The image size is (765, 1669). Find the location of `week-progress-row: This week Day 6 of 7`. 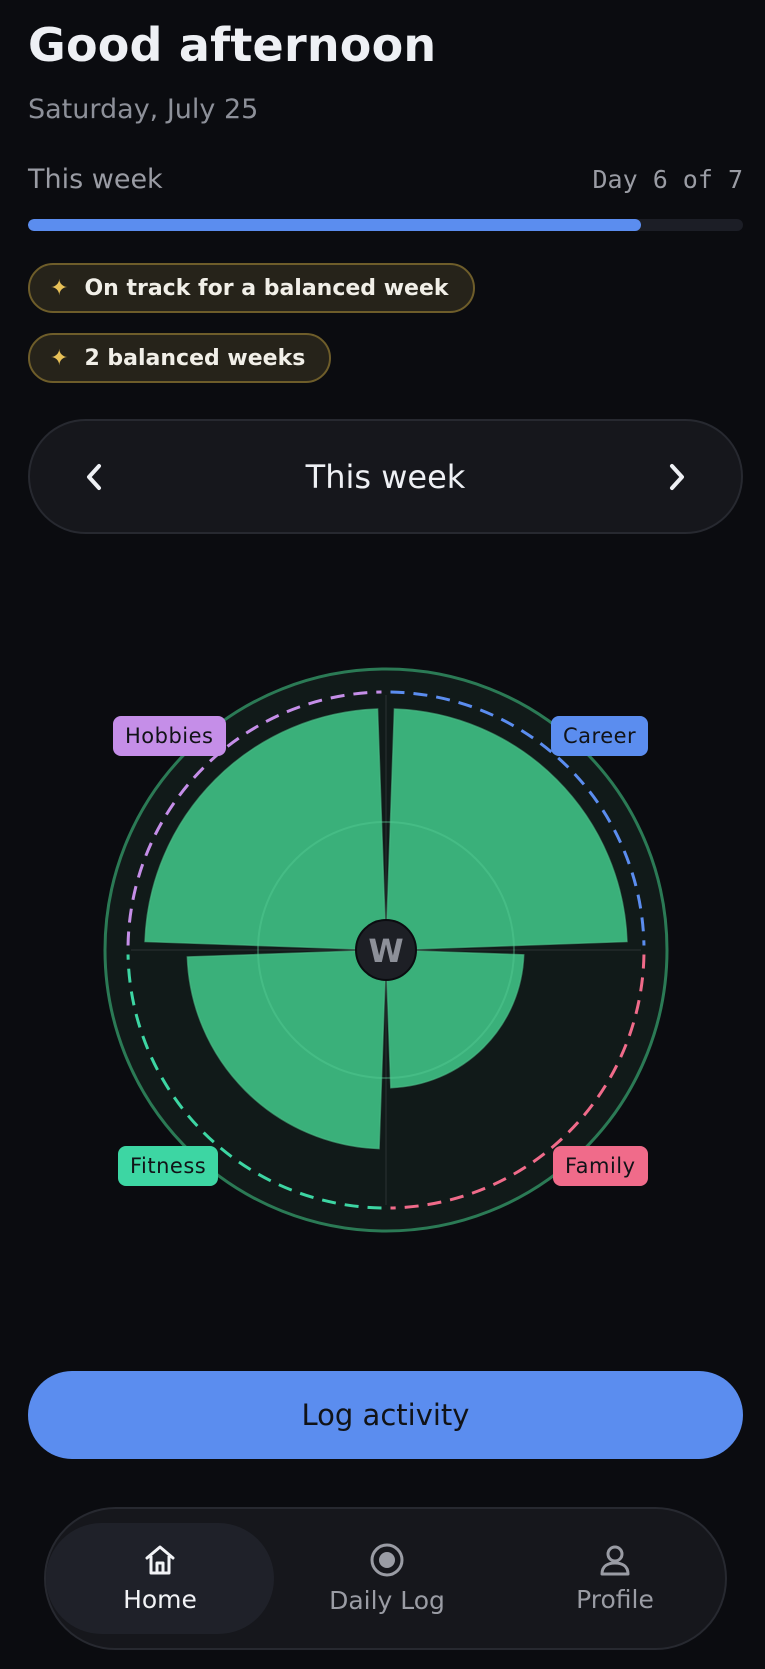

week-progress-row: This week Day 6 of 7 is located at coordinates (385, 179).